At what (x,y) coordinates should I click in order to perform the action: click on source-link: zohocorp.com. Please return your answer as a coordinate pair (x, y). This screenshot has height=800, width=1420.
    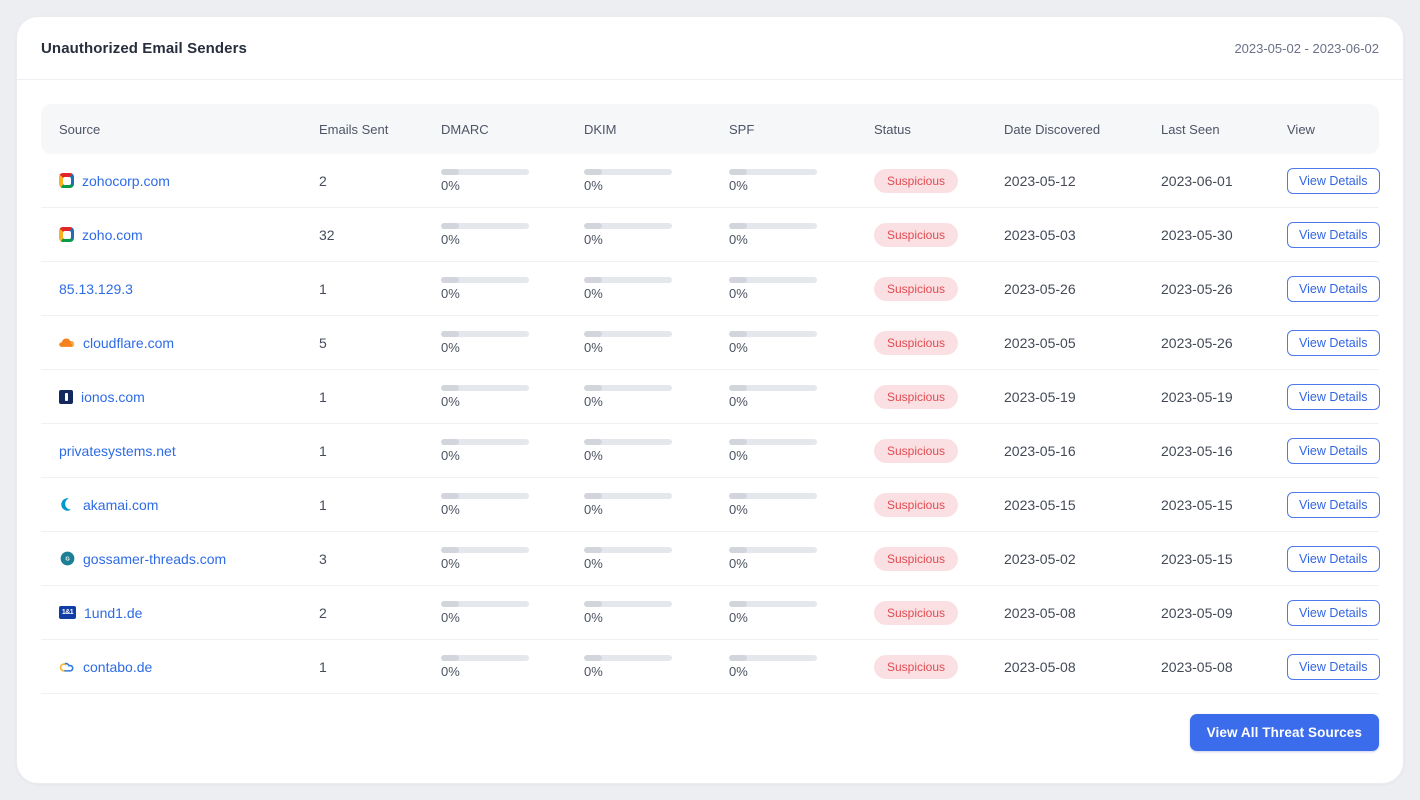
    Looking at the image, I should click on (126, 181).